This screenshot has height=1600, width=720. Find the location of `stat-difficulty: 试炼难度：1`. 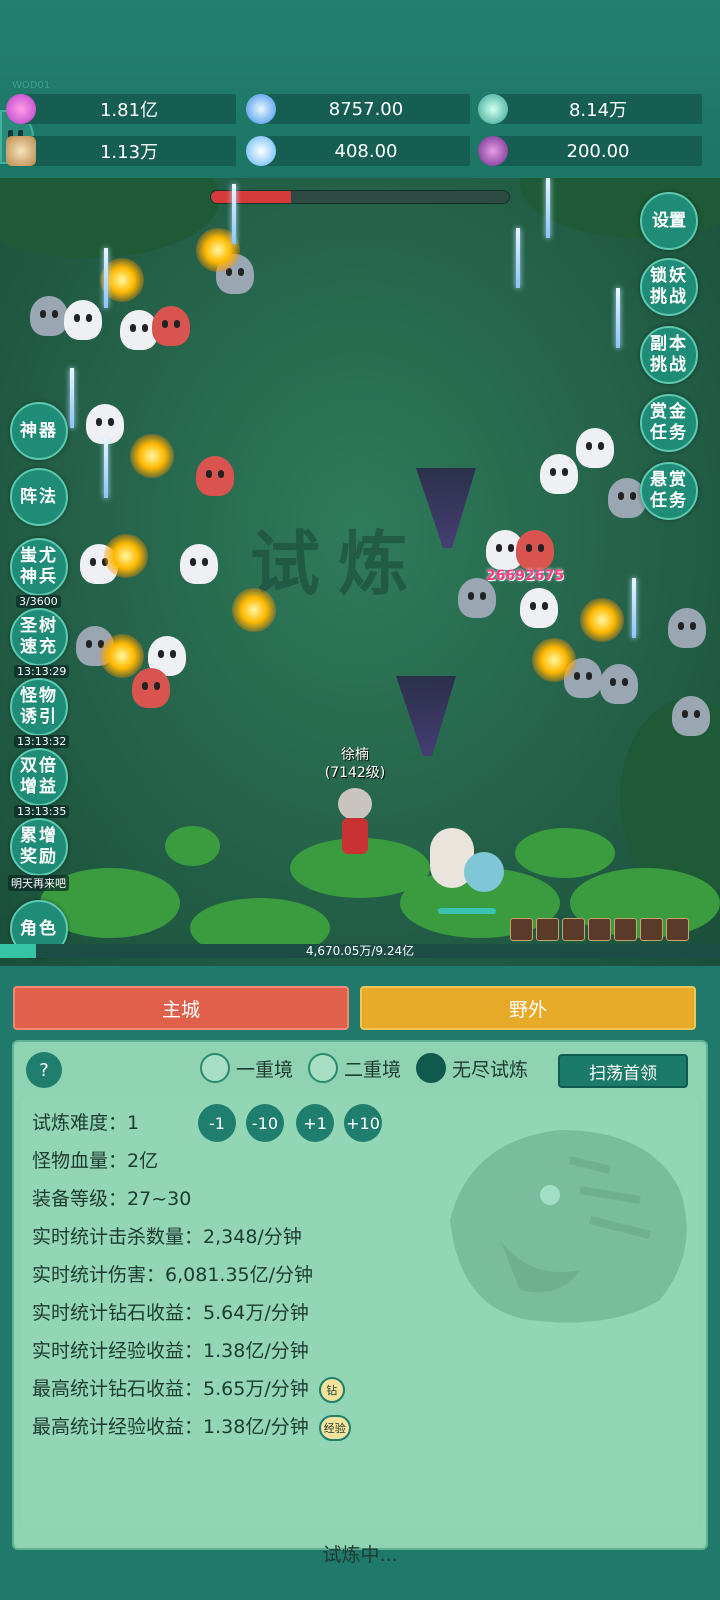

stat-difficulty: 试炼难度：1 is located at coordinates (85, 1121).